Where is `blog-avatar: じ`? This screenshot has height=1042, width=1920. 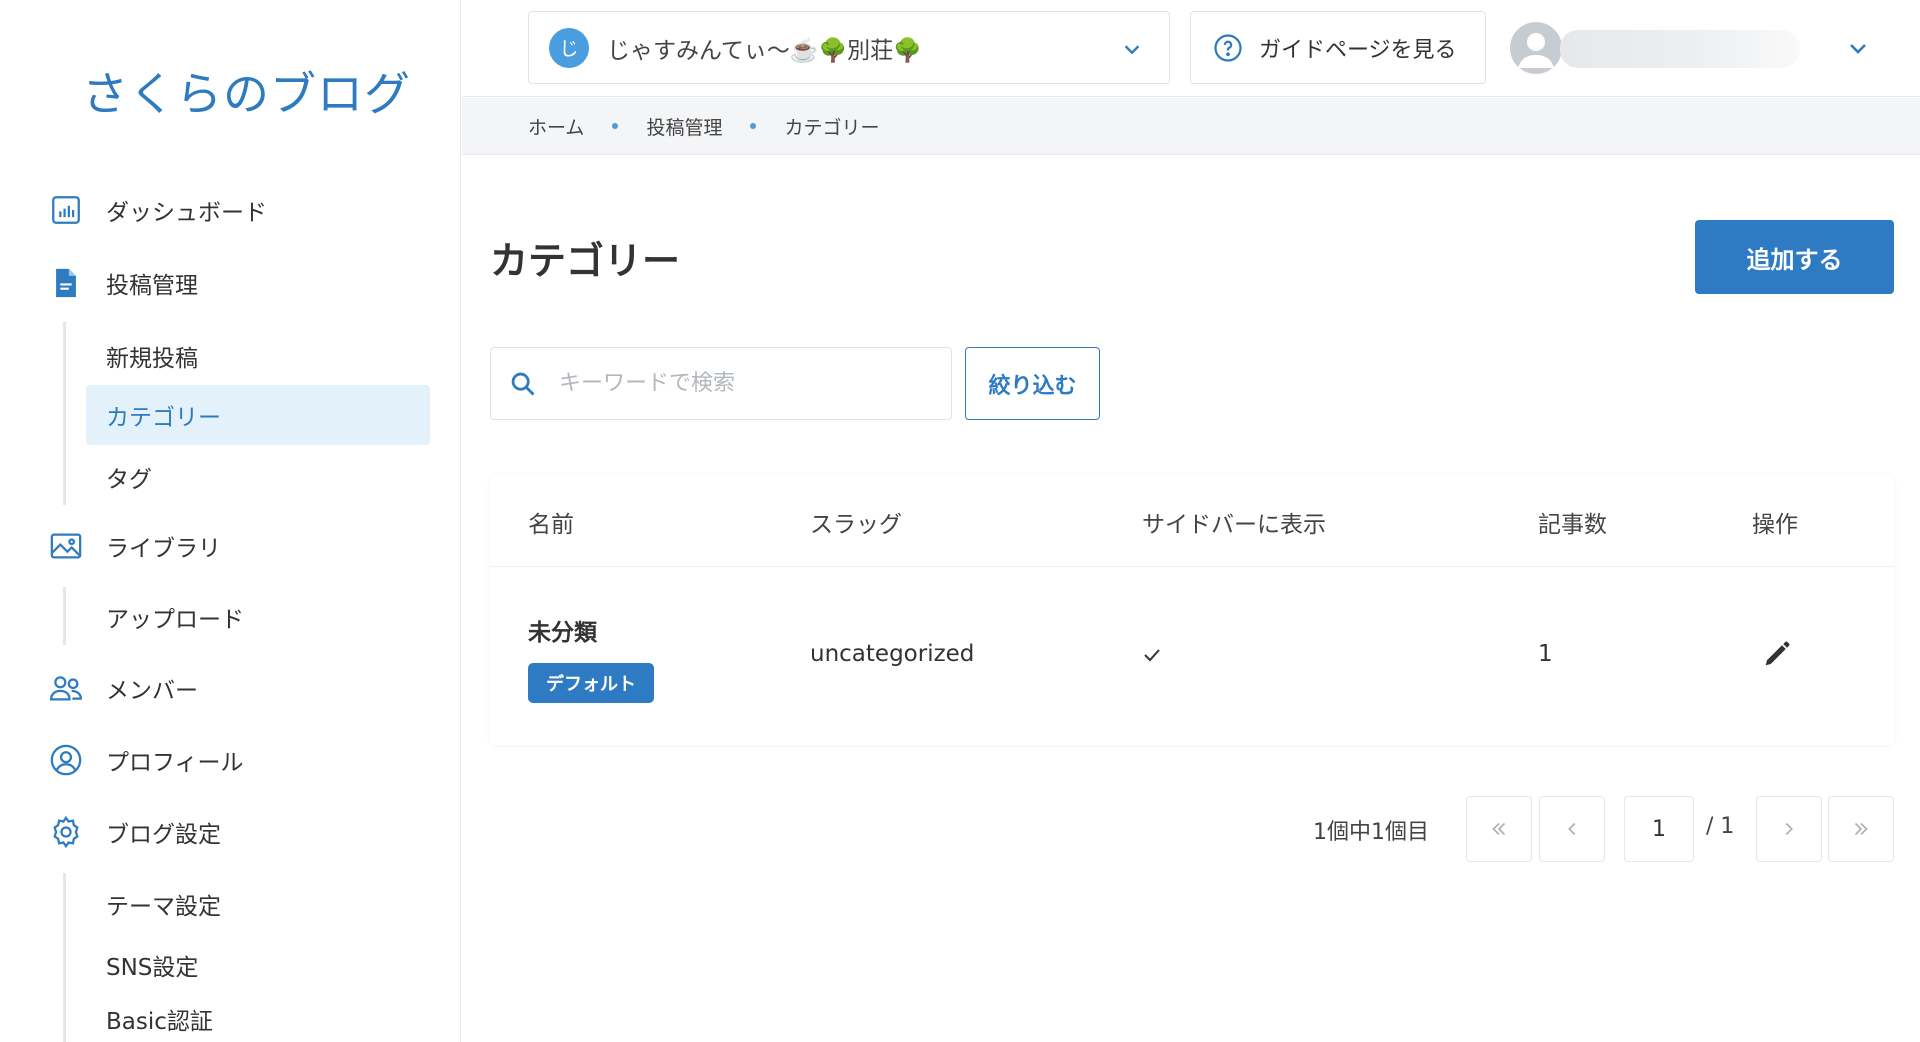
blog-avatar: じ is located at coordinates (569, 47).